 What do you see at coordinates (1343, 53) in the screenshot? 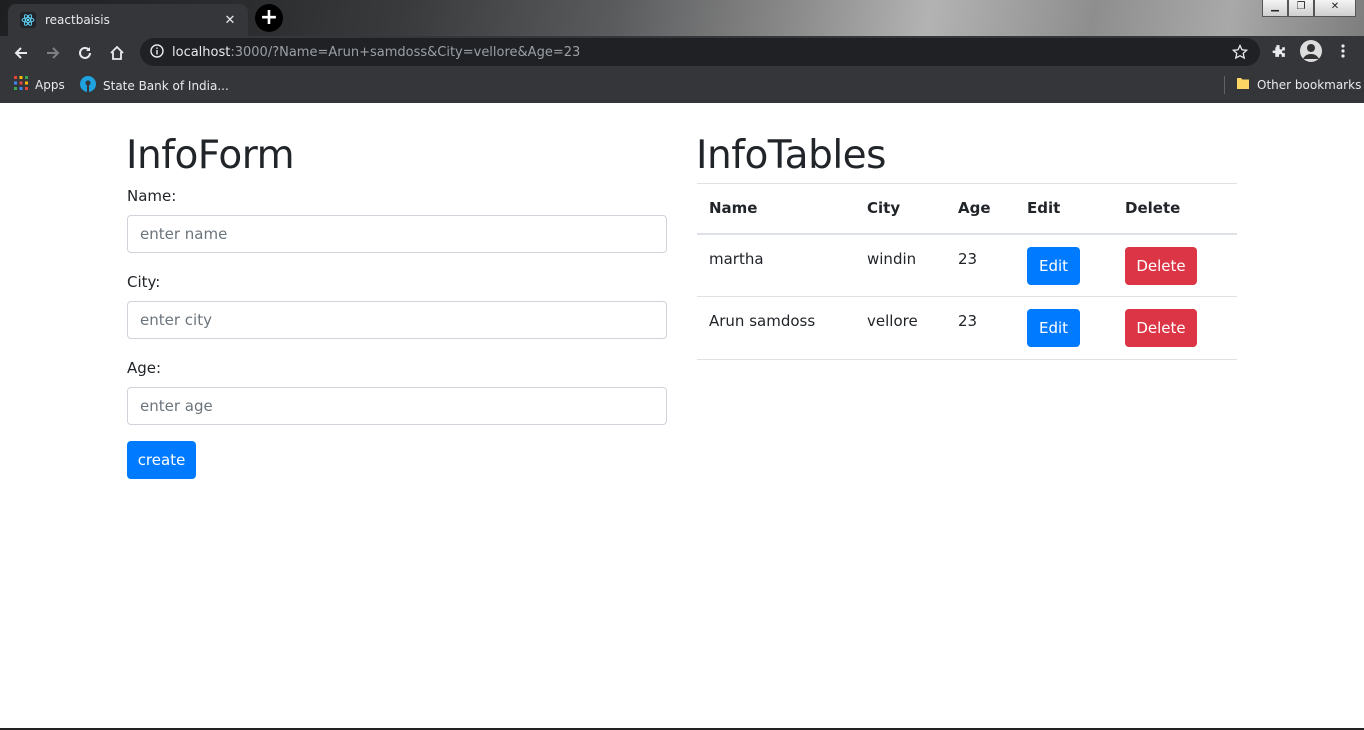
I see `menu-kebab-icon` at bounding box center [1343, 53].